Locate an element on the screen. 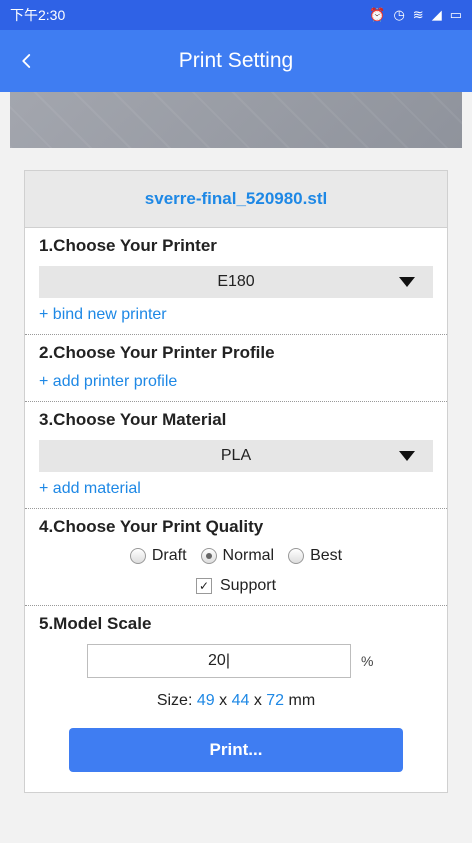 The width and height of the screenshot is (472, 843). size-prefix: Size: is located at coordinates (174, 700).